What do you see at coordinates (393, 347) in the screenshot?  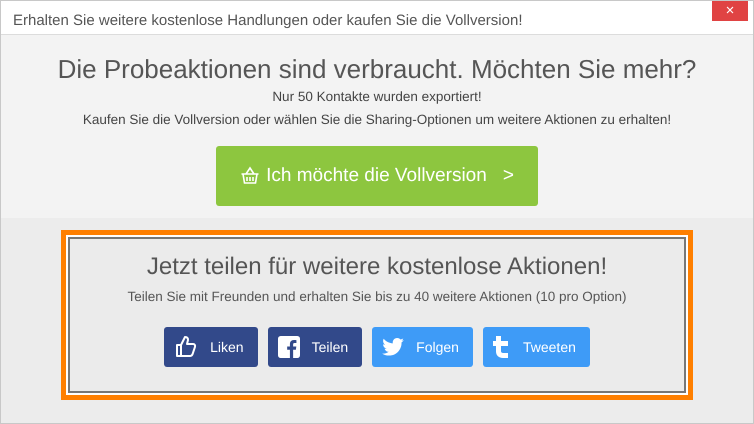 I see `bird-icon` at bounding box center [393, 347].